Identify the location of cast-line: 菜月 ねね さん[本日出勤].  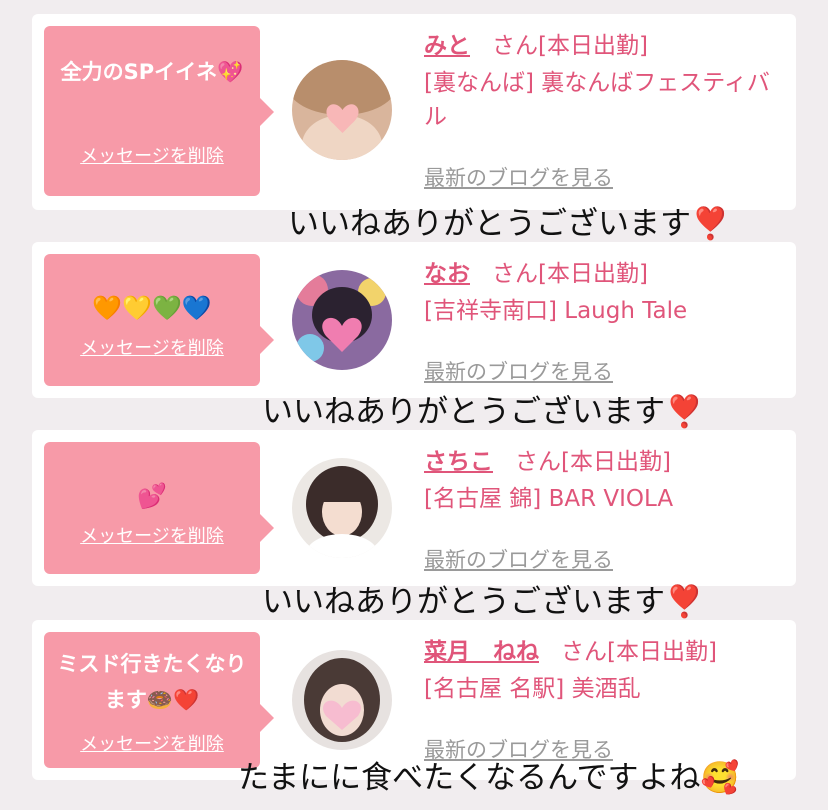
(599, 652).